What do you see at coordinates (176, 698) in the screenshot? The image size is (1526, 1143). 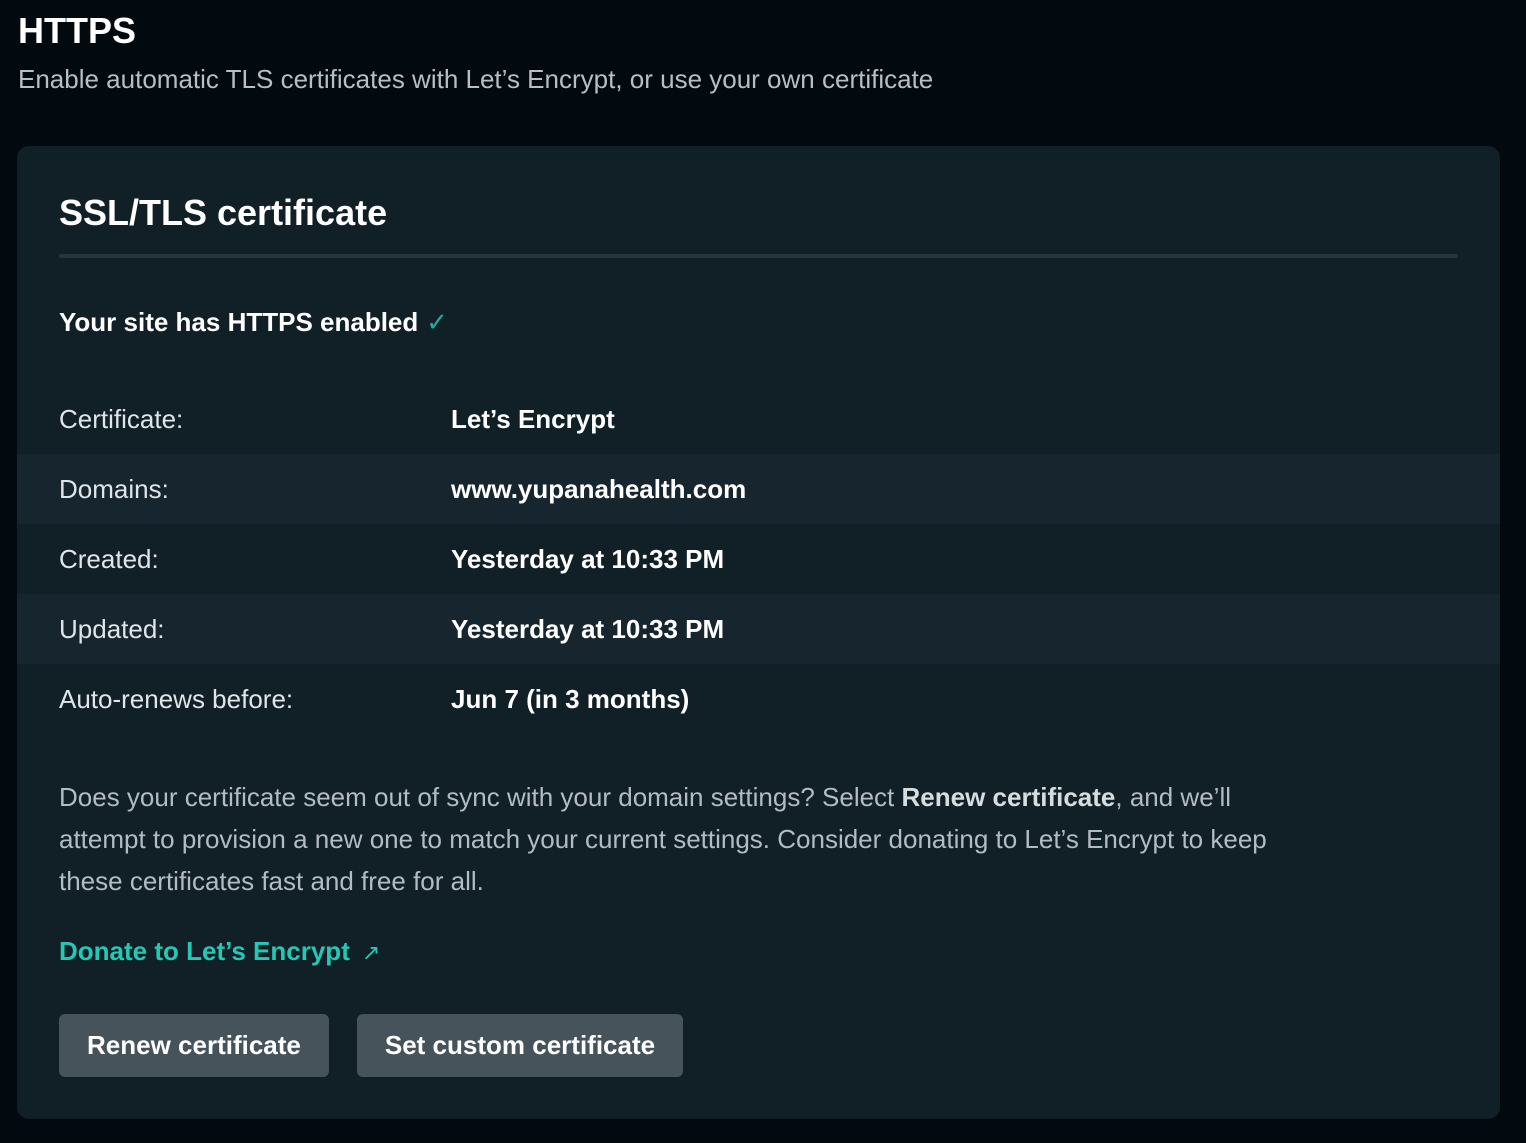 I see `detail-label: Auto-renews before:` at bounding box center [176, 698].